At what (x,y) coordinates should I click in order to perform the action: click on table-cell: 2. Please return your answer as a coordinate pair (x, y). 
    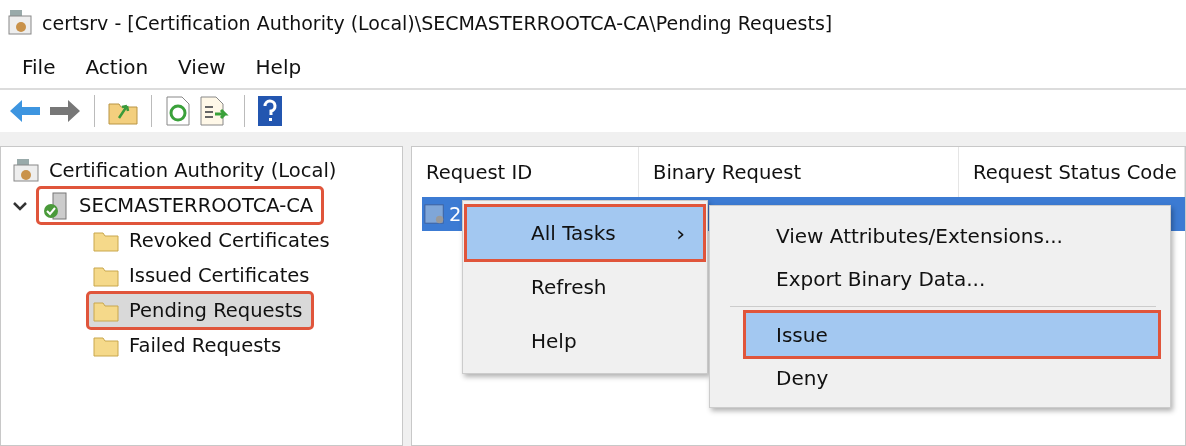
    Looking at the image, I should click on (455, 214).